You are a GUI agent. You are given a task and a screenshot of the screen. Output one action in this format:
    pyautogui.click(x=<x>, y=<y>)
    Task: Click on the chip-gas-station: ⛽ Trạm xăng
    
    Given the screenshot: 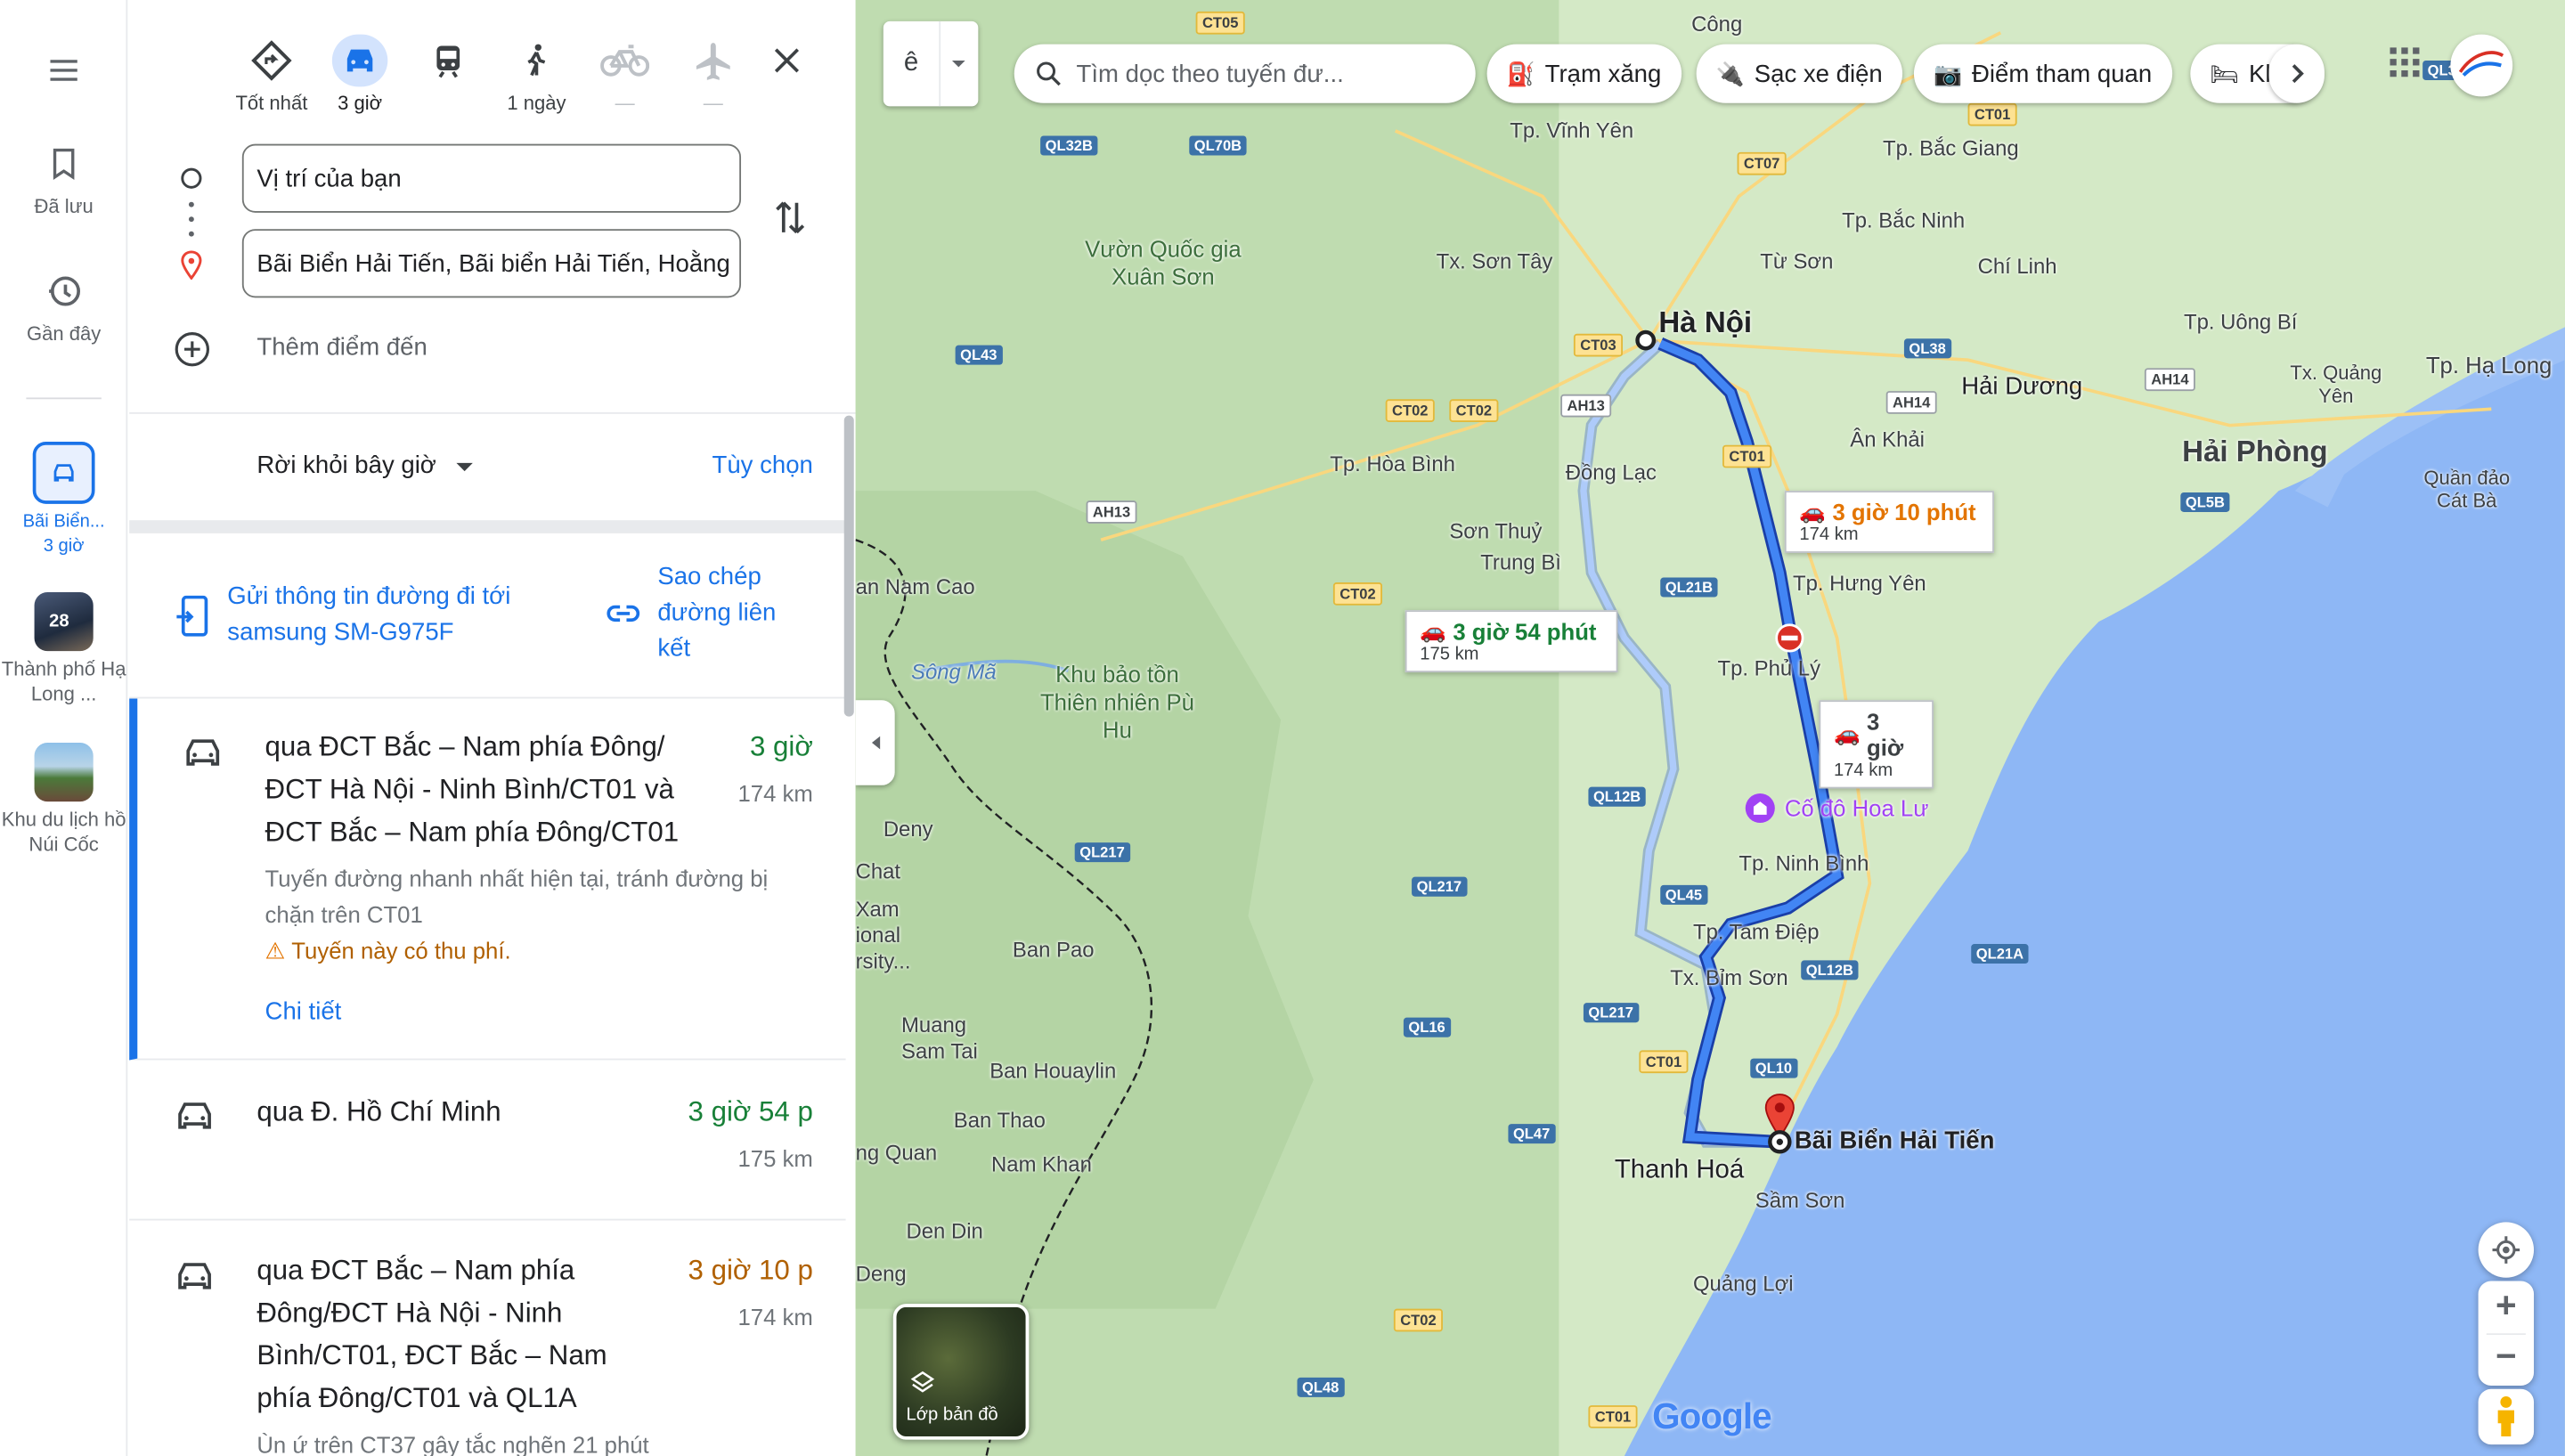 What is the action you would take?
    pyautogui.click(x=1584, y=73)
    